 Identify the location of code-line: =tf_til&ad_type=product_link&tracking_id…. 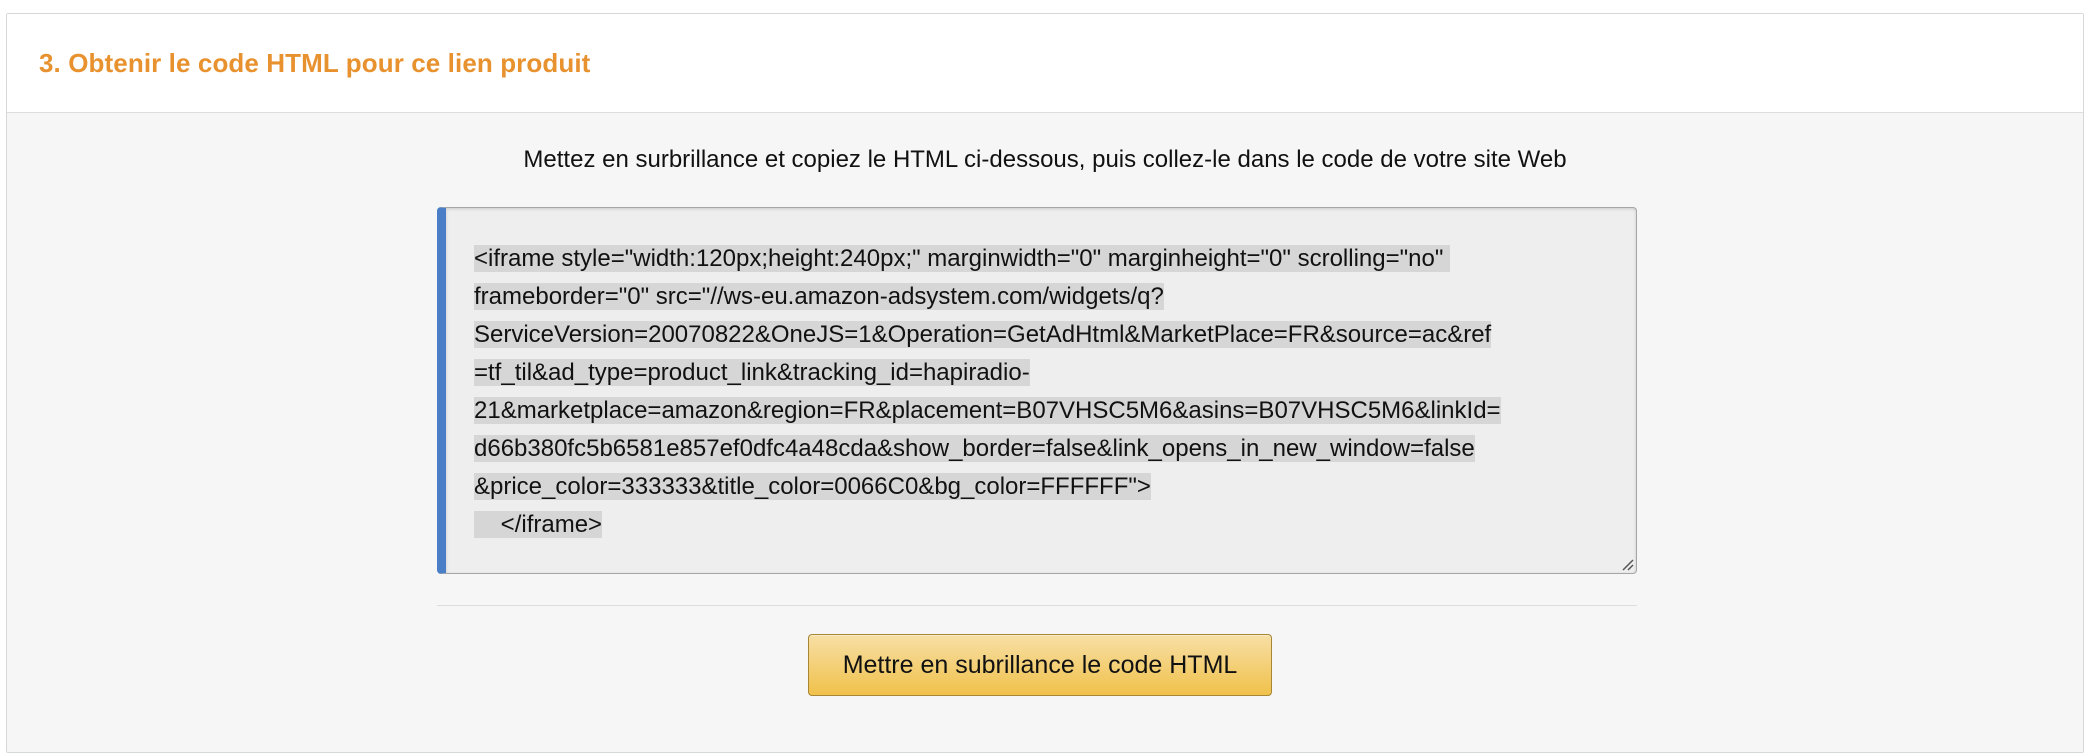
(752, 372).